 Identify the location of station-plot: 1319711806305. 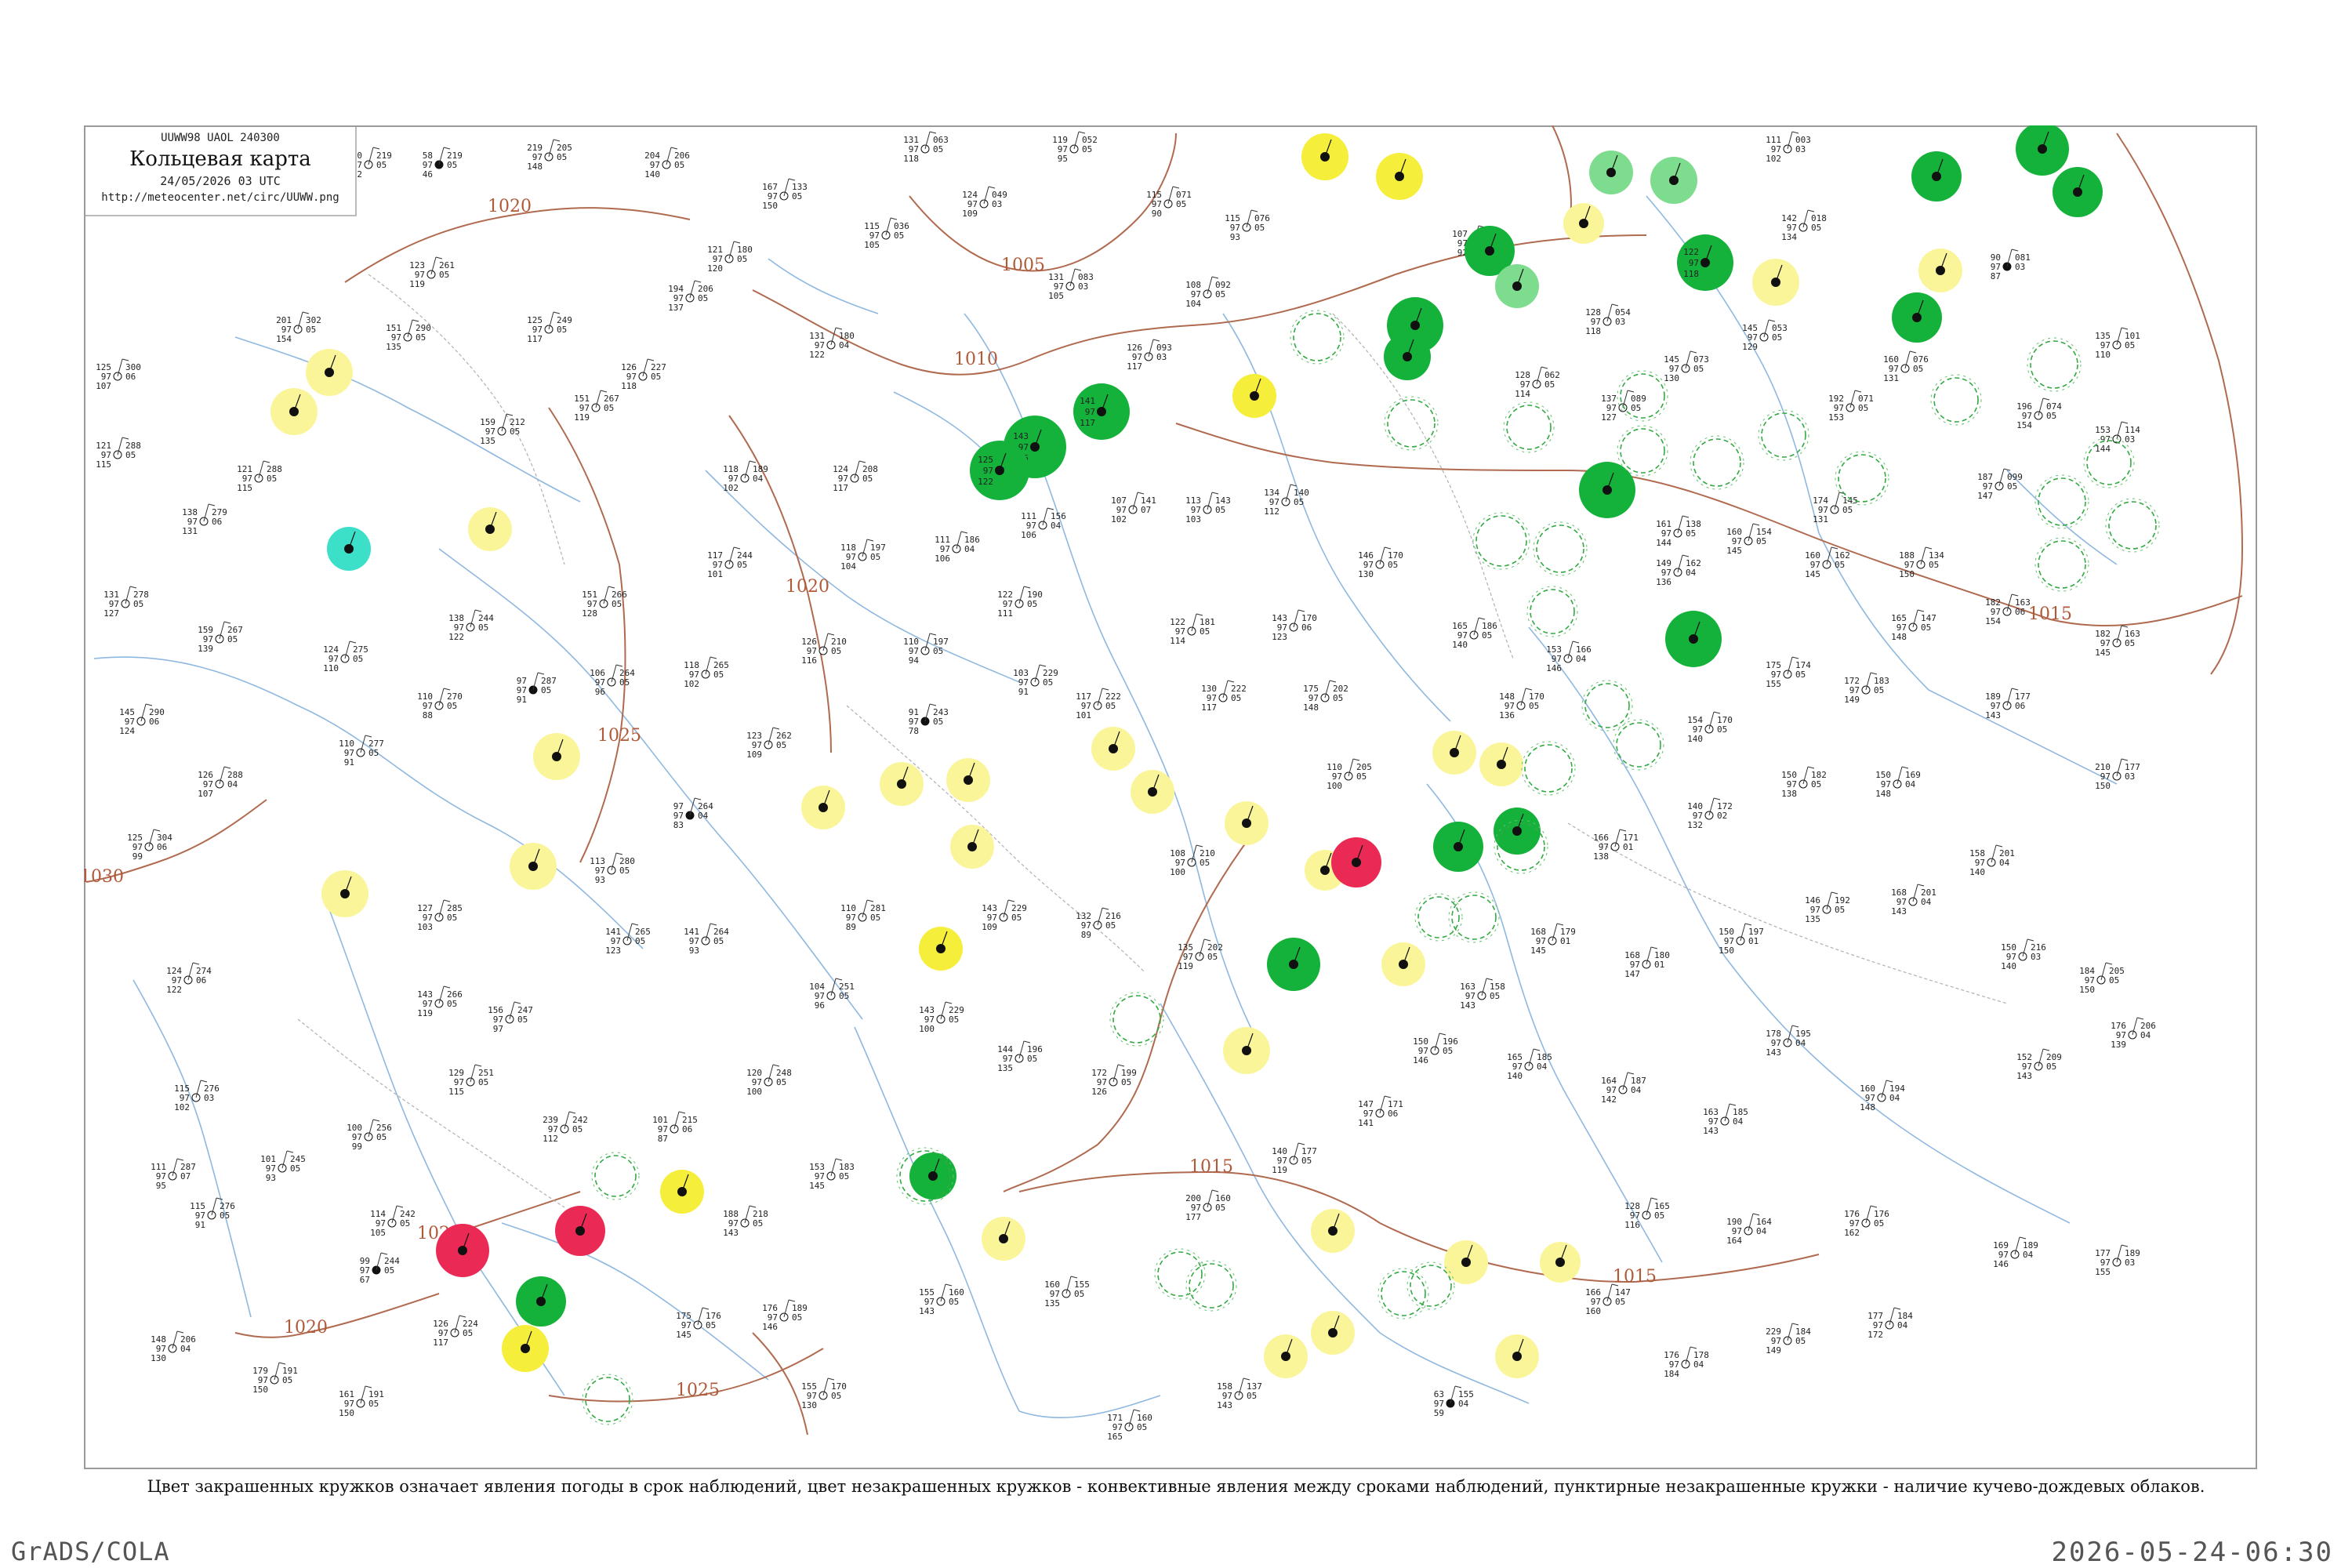
(926, 147).